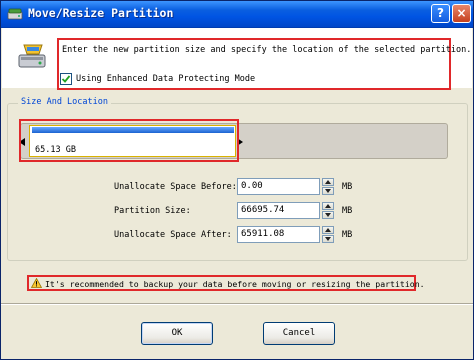 This screenshot has width=474, height=360. What do you see at coordinates (278, 234) in the screenshot?
I see `space-after-input: 65911.08` at bounding box center [278, 234].